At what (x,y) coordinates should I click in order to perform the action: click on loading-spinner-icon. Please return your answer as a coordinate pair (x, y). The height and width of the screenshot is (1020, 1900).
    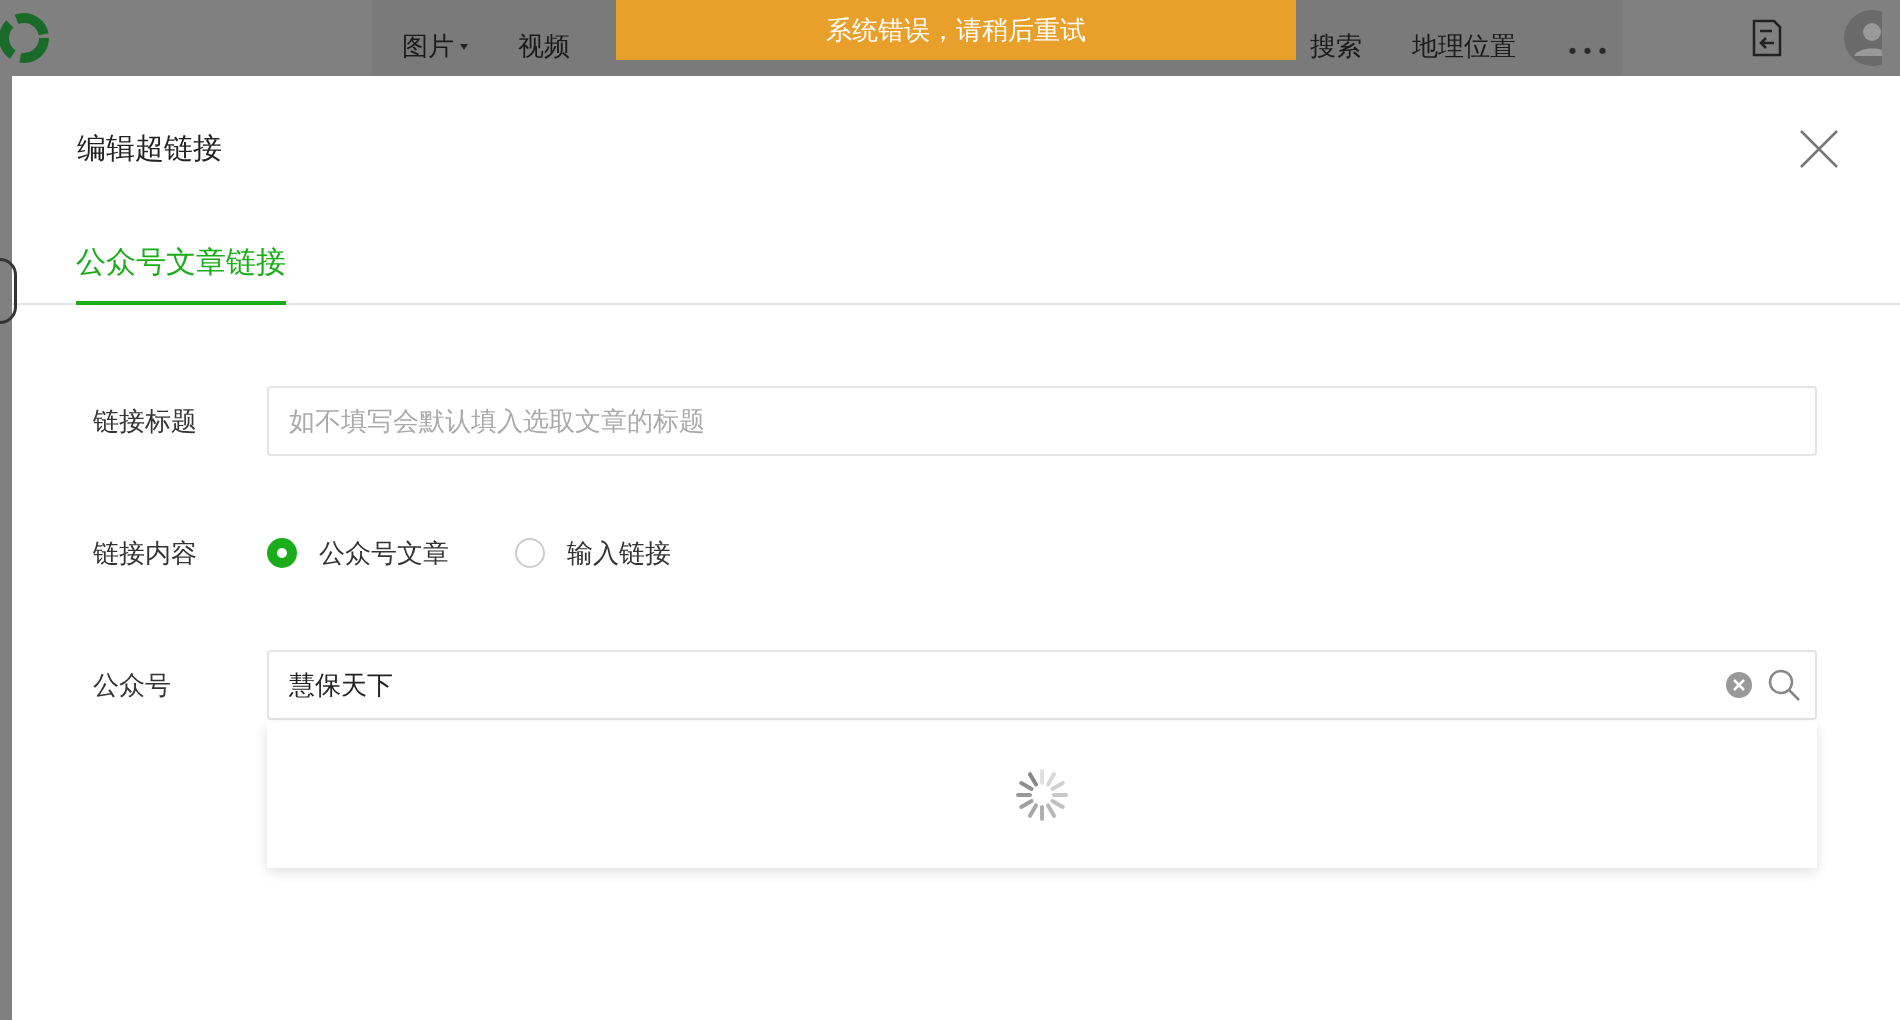
    Looking at the image, I should click on (1042, 795).